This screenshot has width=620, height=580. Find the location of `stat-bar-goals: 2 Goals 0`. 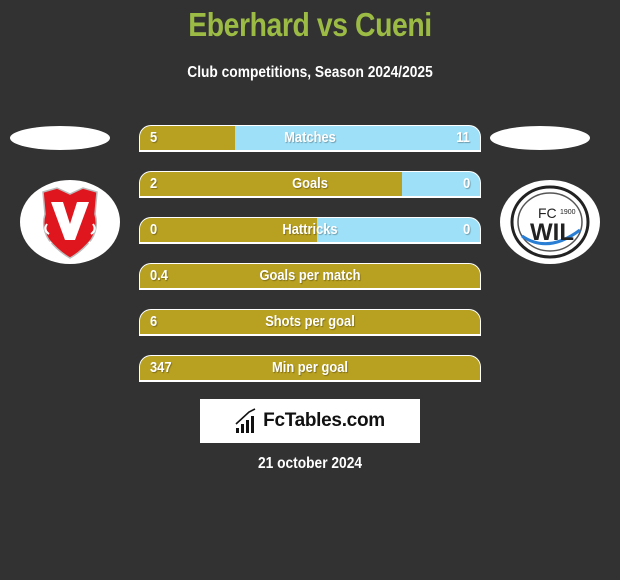

stat-bar-goals: 2 Goals 0 is located at coordinates (310, 184).